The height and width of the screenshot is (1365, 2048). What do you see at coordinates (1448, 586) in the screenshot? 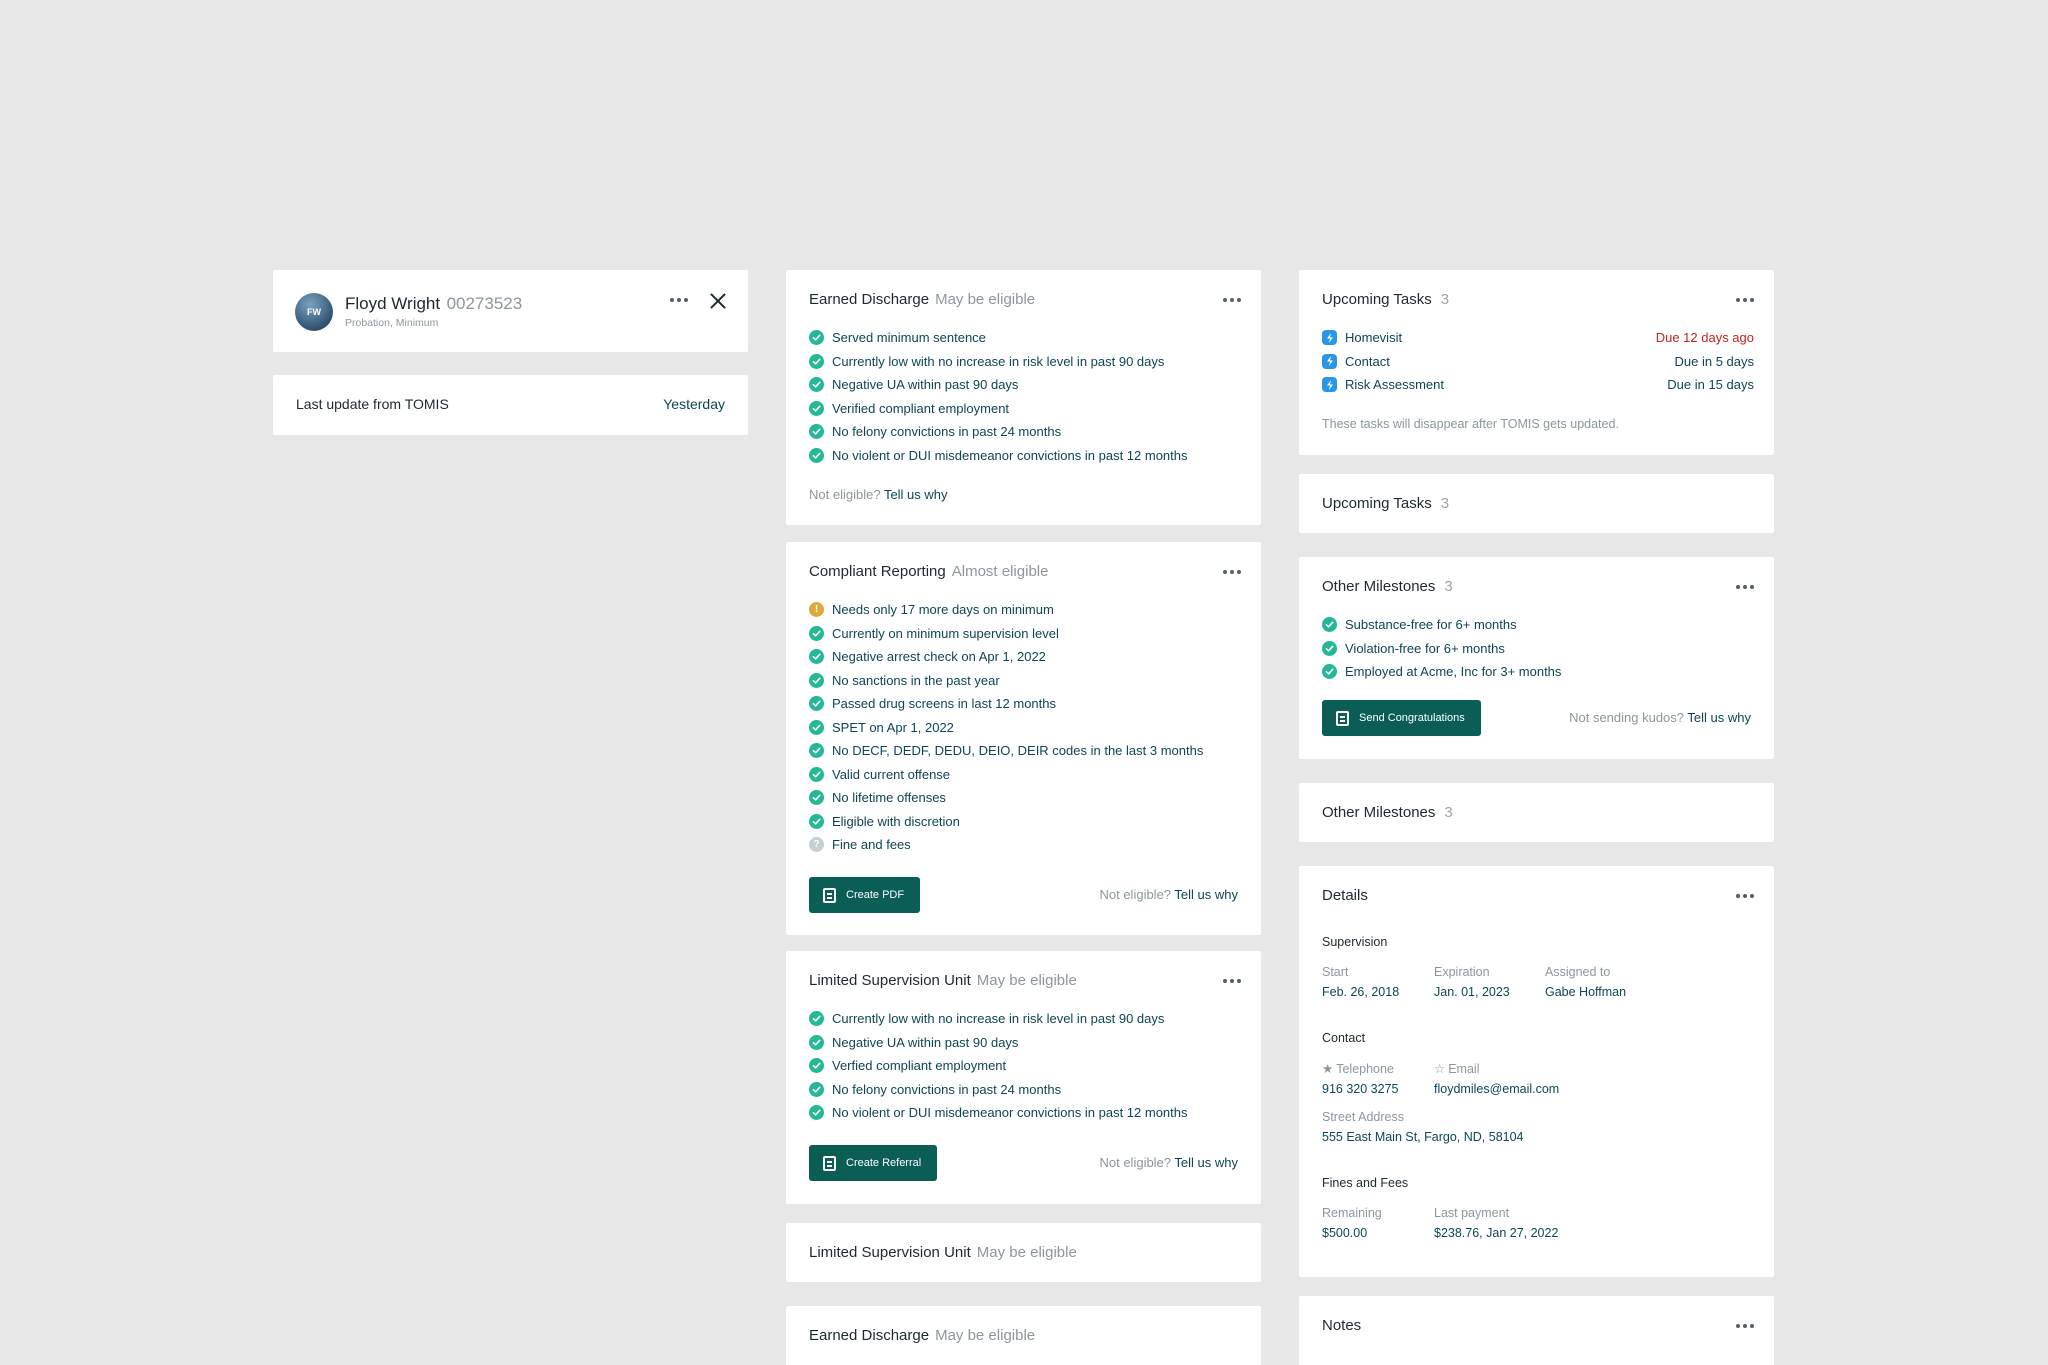
I see `milestone-count: 3` at bounding box center [1448, 586].